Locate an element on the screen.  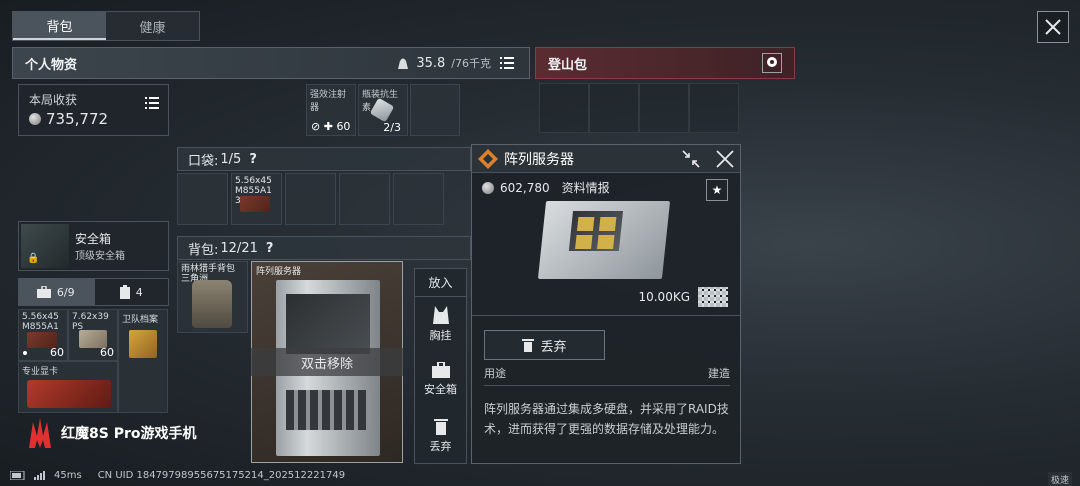
action-label: 安全箱 is located at coordinates (440, 390).